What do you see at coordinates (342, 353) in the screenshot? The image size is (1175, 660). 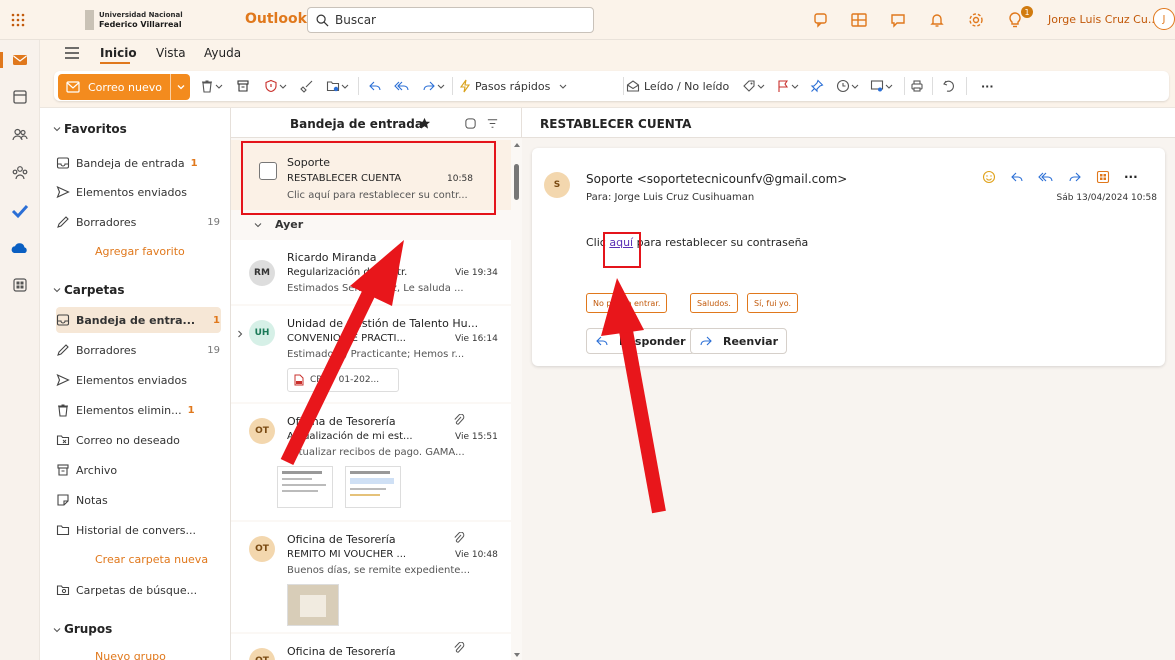 I see `annotation-arrow-left` at bounding box center [342, 353].